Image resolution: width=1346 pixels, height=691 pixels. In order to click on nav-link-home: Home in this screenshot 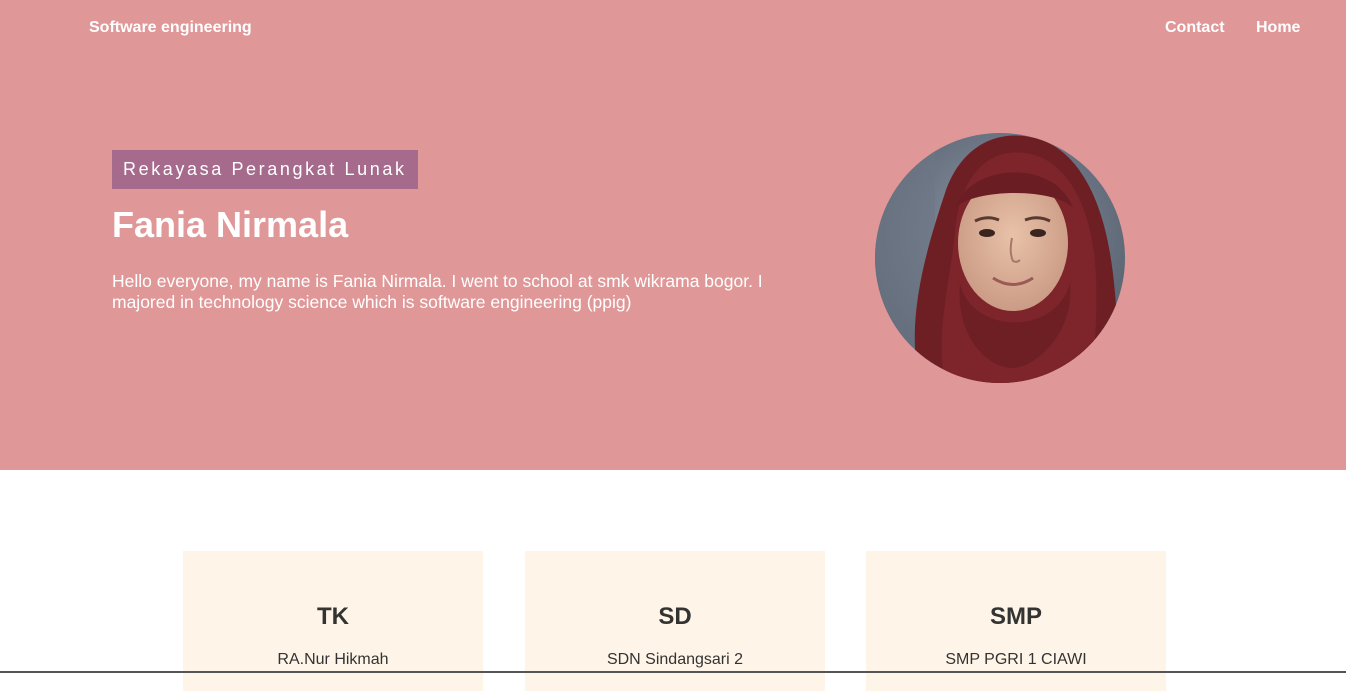, I will do `click(1278, 28)`.